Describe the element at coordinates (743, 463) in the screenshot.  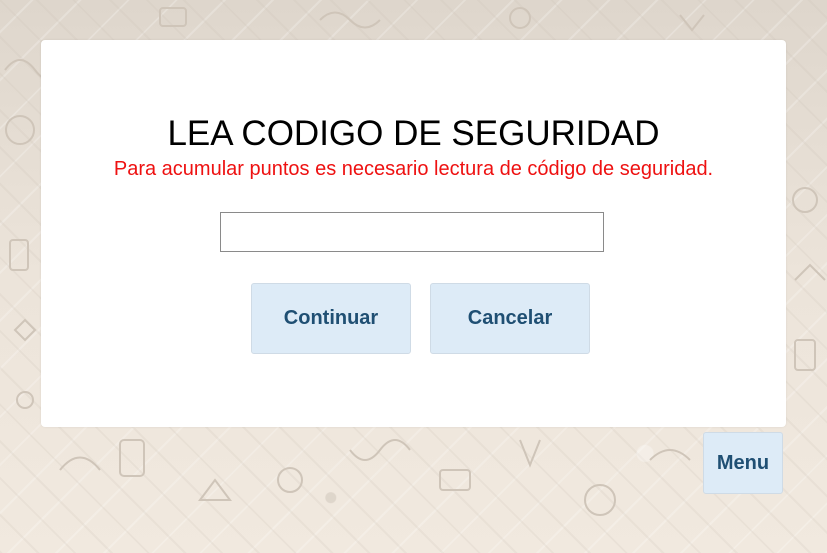
I see `menu-button: Menu` at that location.